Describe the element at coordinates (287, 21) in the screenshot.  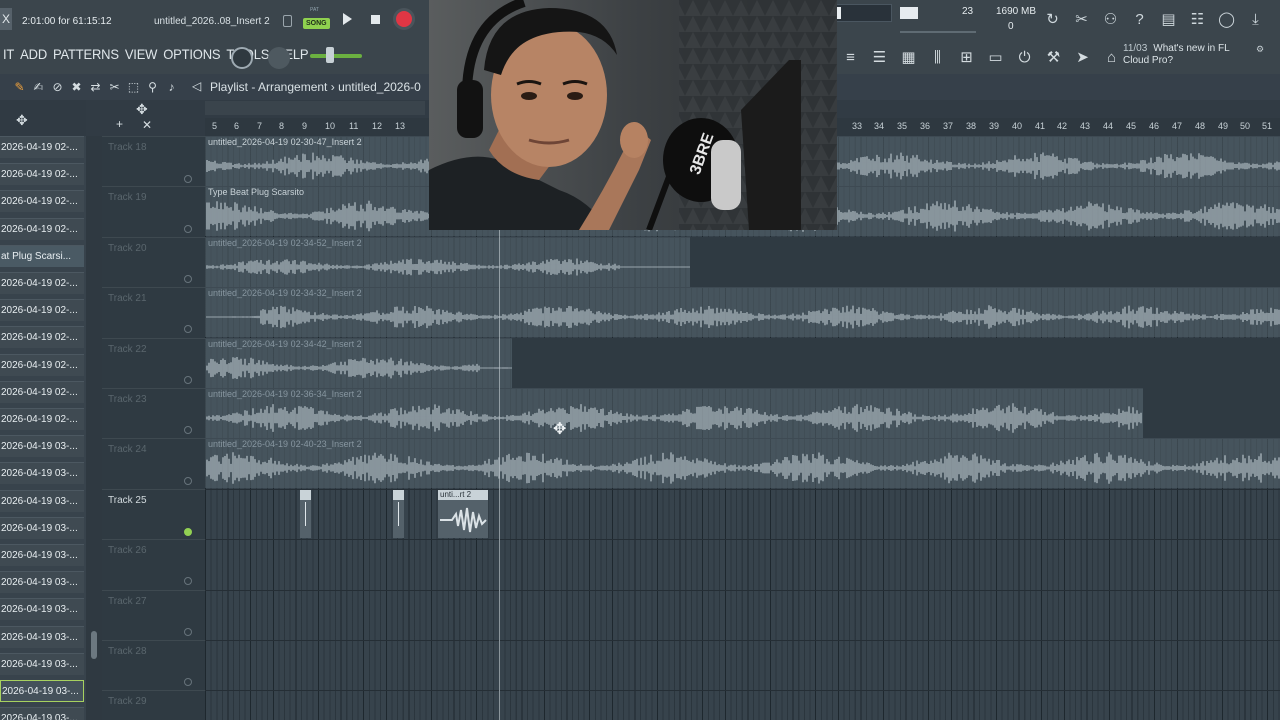
I see `lock-icon` at that location.